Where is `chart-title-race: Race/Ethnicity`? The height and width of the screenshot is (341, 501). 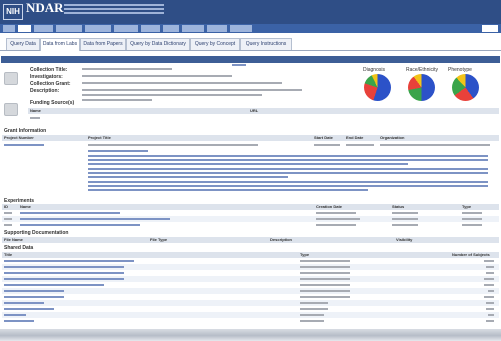 chart-title-race: Race/Ethnicity is located at coordinates (422, 70).